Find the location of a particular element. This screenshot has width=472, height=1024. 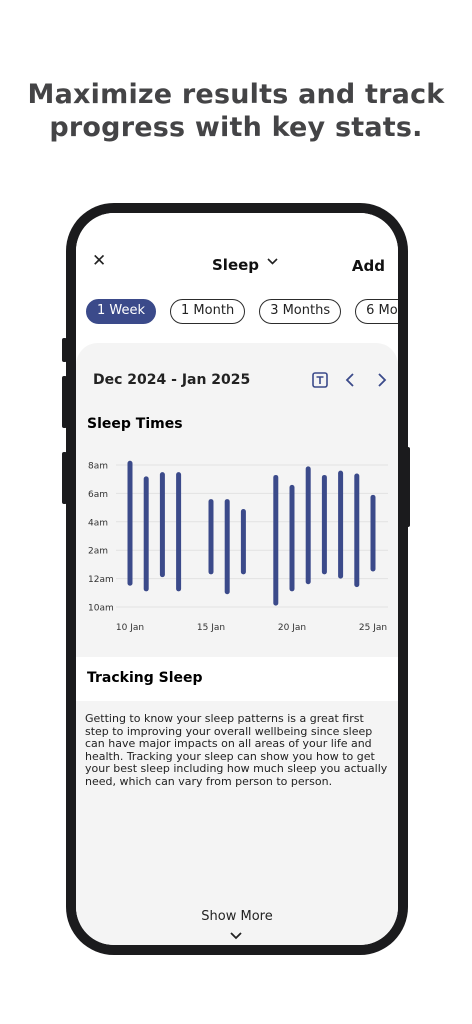

range-tab-3-months: 3 Months is located at coordinates (300, 311).